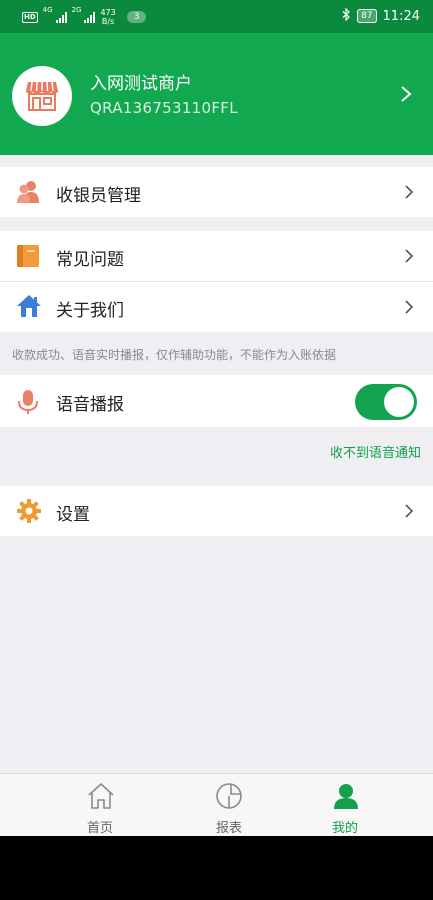 This screenshot has width=433, height=900. I want to click on network-speed-unit: B/s, so click(108, 21).